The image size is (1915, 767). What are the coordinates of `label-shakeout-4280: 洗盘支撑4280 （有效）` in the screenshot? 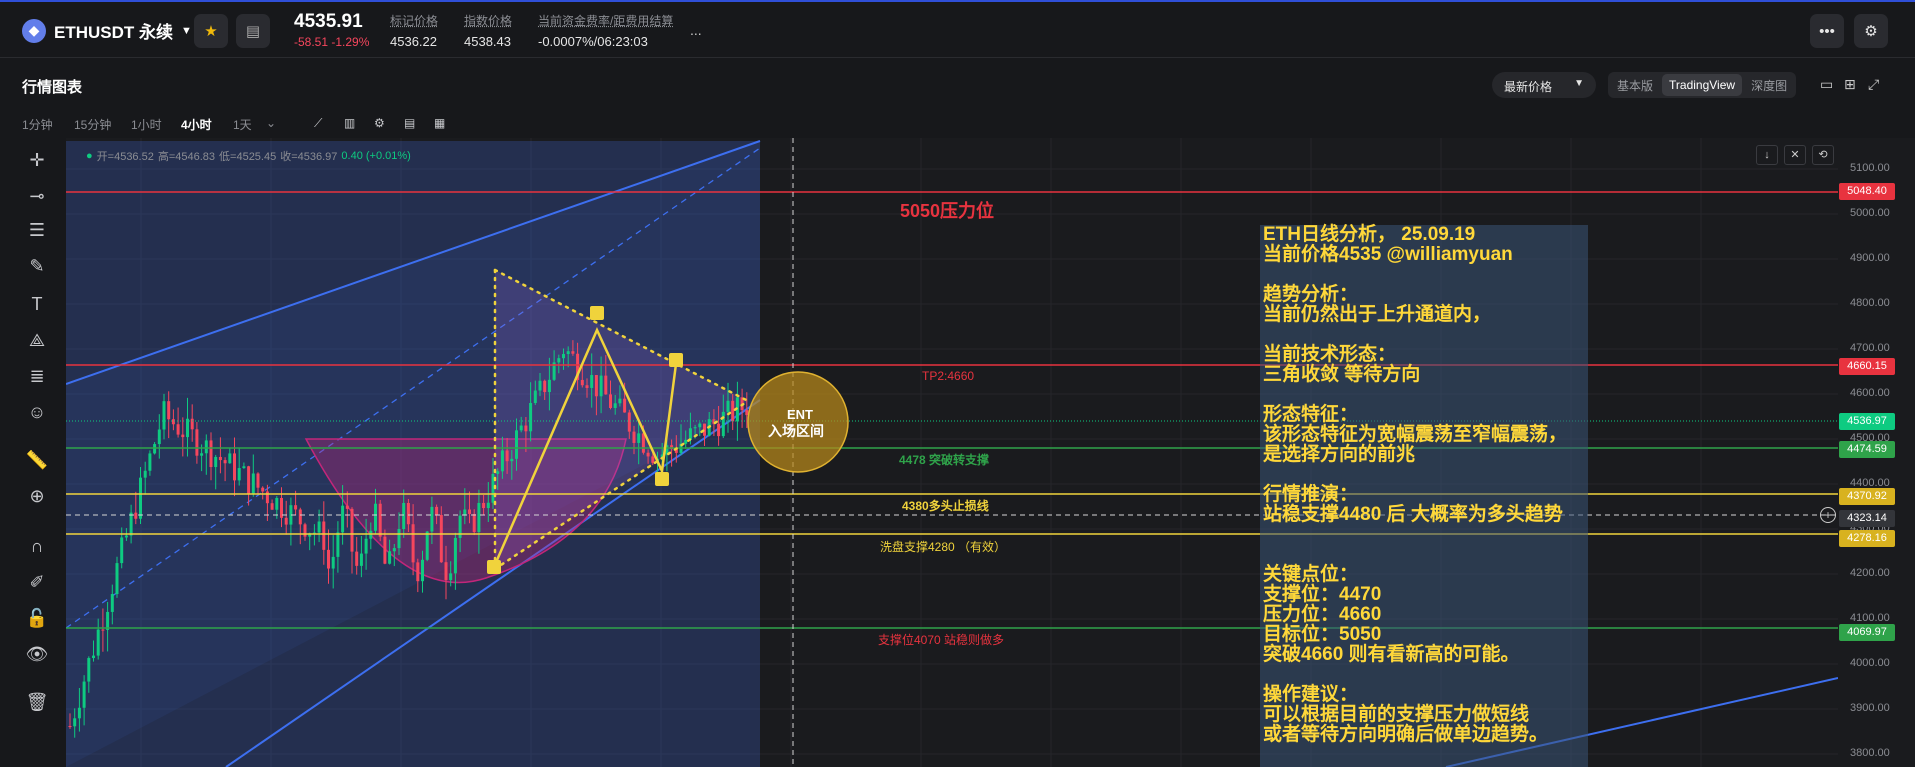 It's located at (943, 546).